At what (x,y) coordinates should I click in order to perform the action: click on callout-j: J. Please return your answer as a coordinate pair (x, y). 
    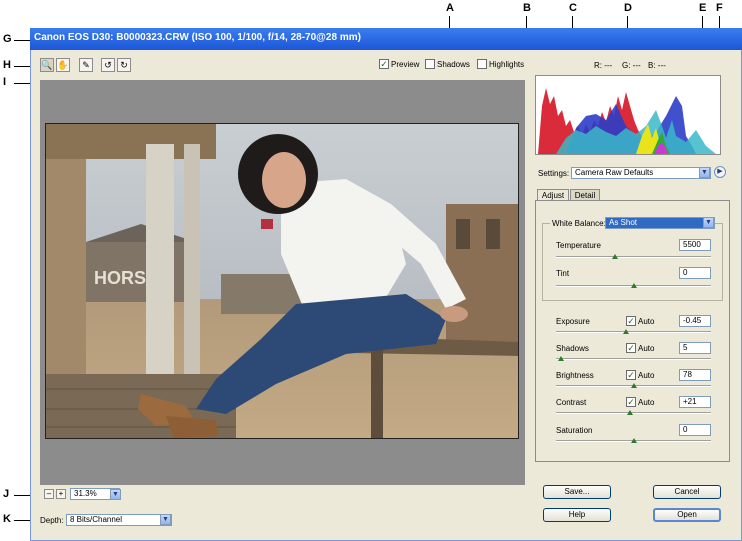
    Looking at the image, I should click on (6, 494).